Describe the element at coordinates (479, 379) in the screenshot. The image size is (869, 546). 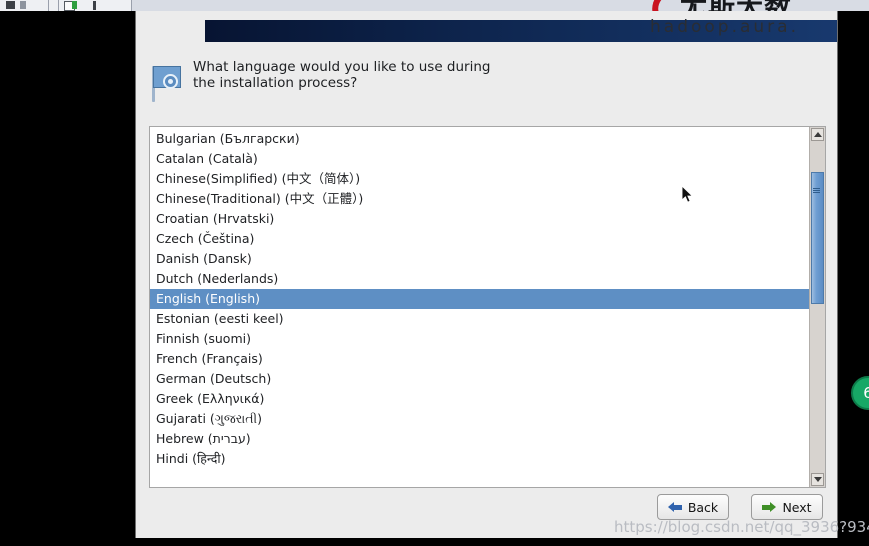
I see `list-item: German (Deutsch)` at that location.